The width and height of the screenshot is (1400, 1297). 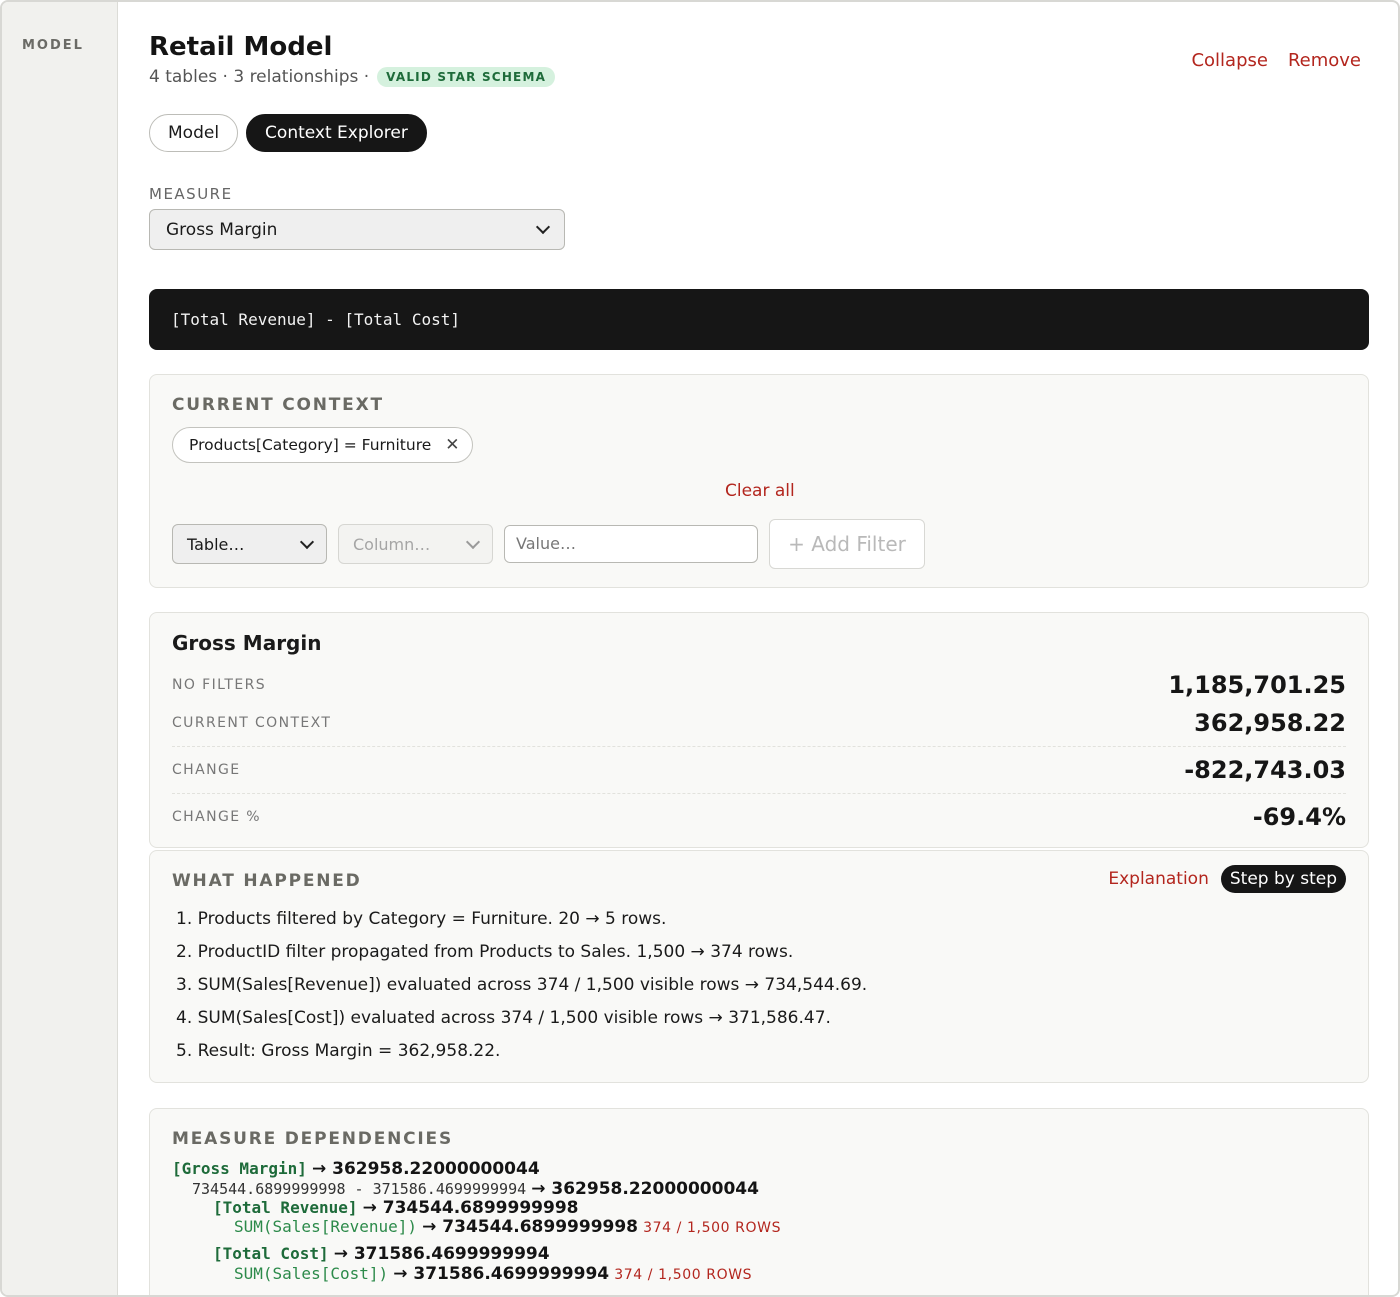 What do you see at coordinates (1257, 685) in the screenshot?
I see `result-row-value: 1,185,701.25` at bounding box center [1257, 685].